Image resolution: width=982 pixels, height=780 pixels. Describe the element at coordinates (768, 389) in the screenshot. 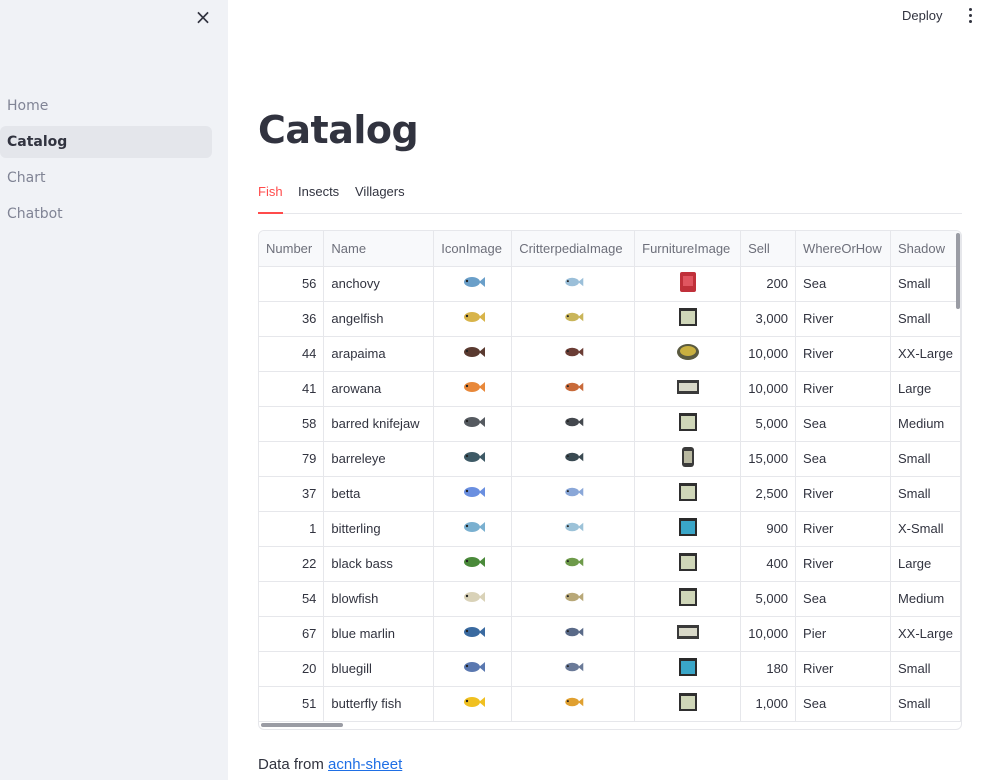

I see `cell-sell: 10,000` at that location.